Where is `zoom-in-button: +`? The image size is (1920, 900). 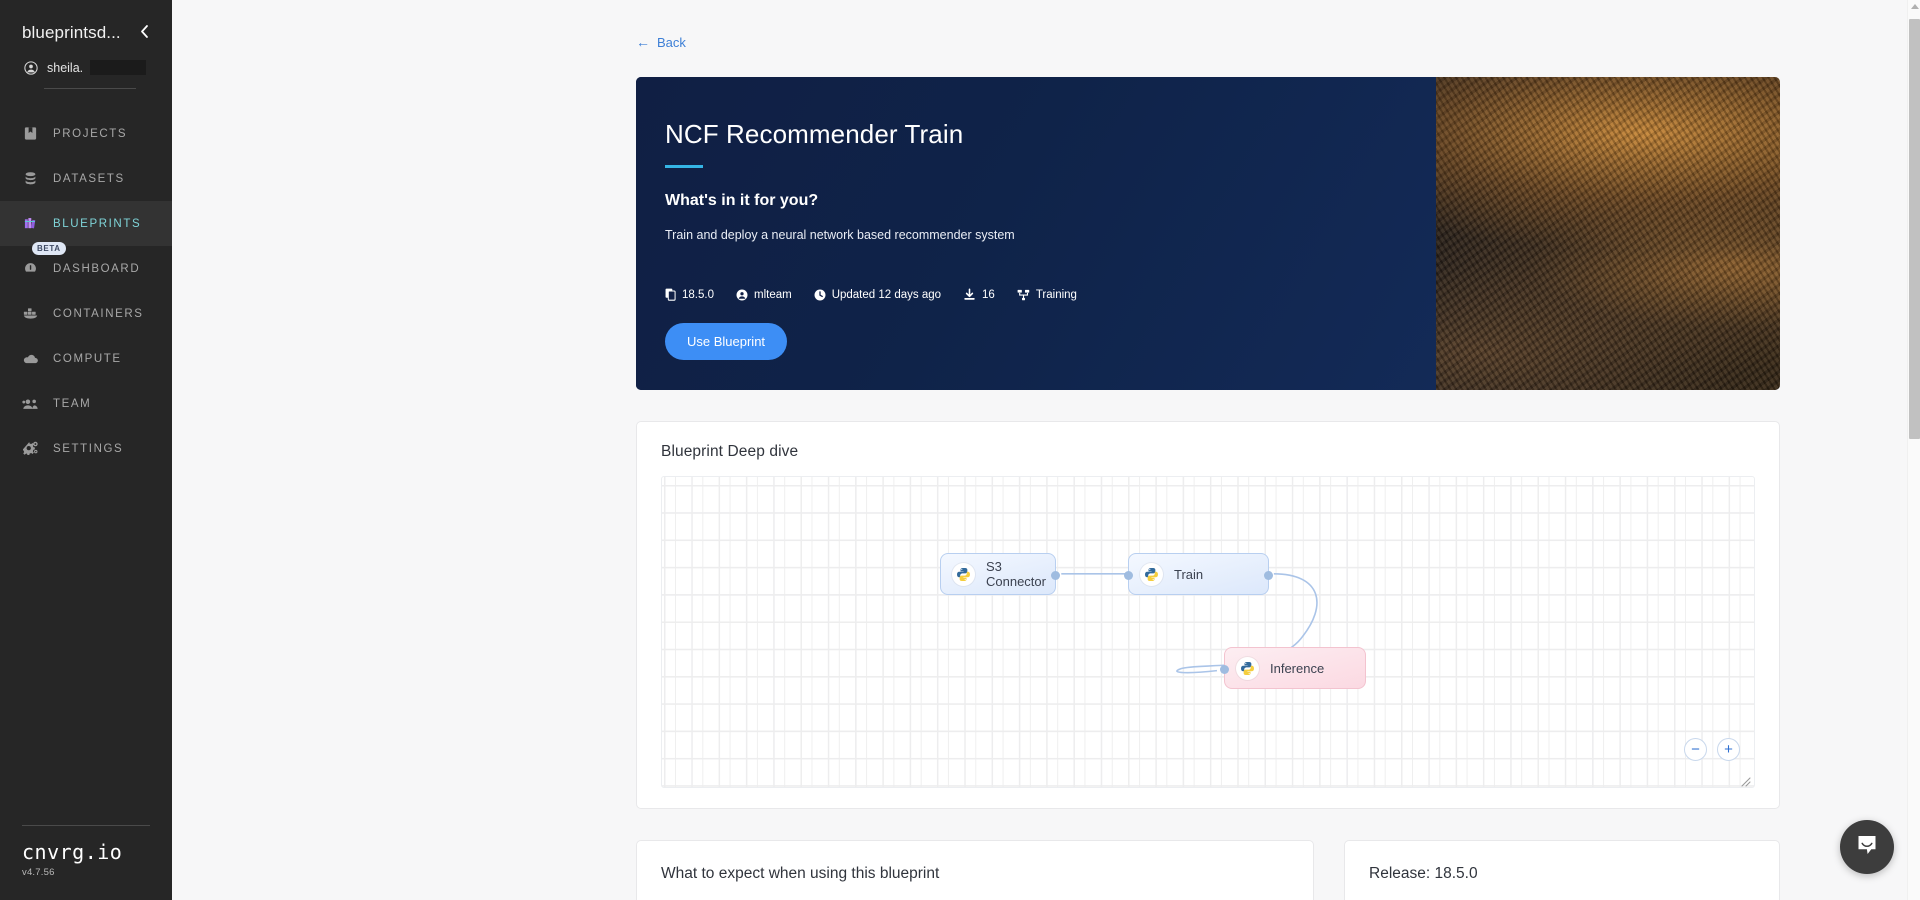 zoom-in-button: + is located at coordinates (1728, 749).